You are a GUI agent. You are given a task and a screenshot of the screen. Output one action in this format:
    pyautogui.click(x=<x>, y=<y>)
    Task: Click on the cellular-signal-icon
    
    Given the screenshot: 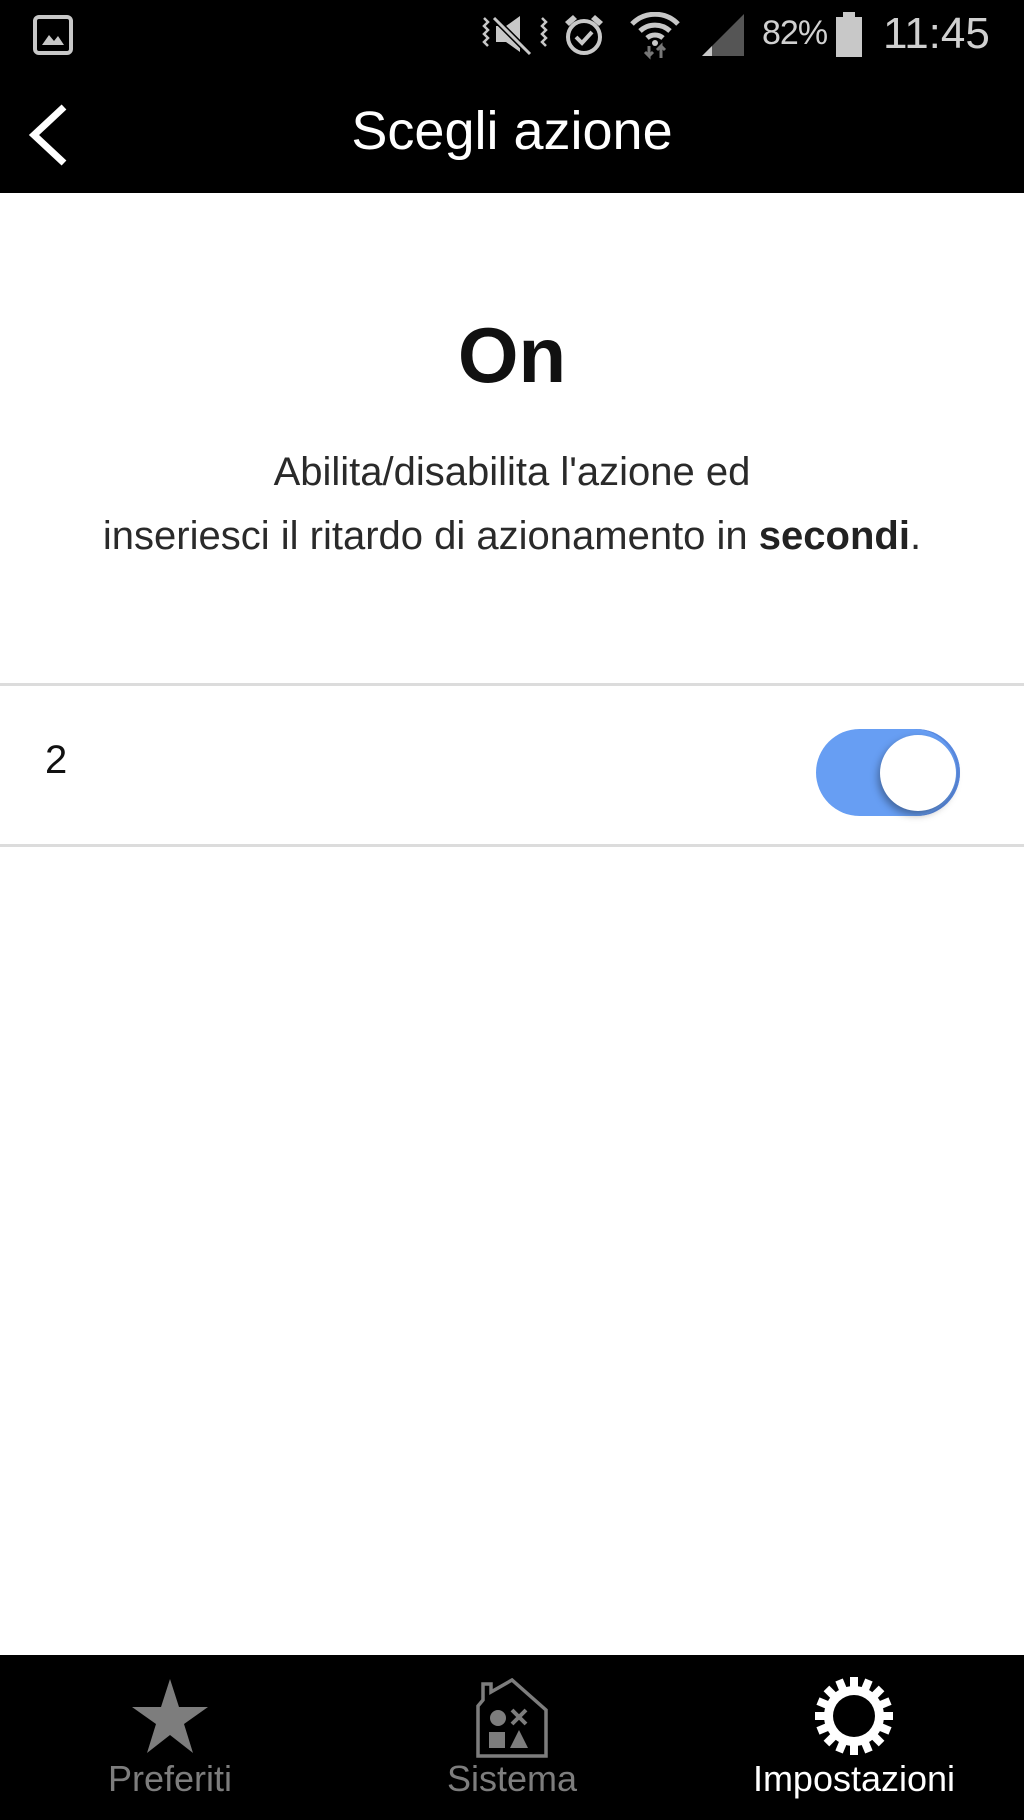 What is the action you would take?
    pyautogui.click(x=722, y=37)
    